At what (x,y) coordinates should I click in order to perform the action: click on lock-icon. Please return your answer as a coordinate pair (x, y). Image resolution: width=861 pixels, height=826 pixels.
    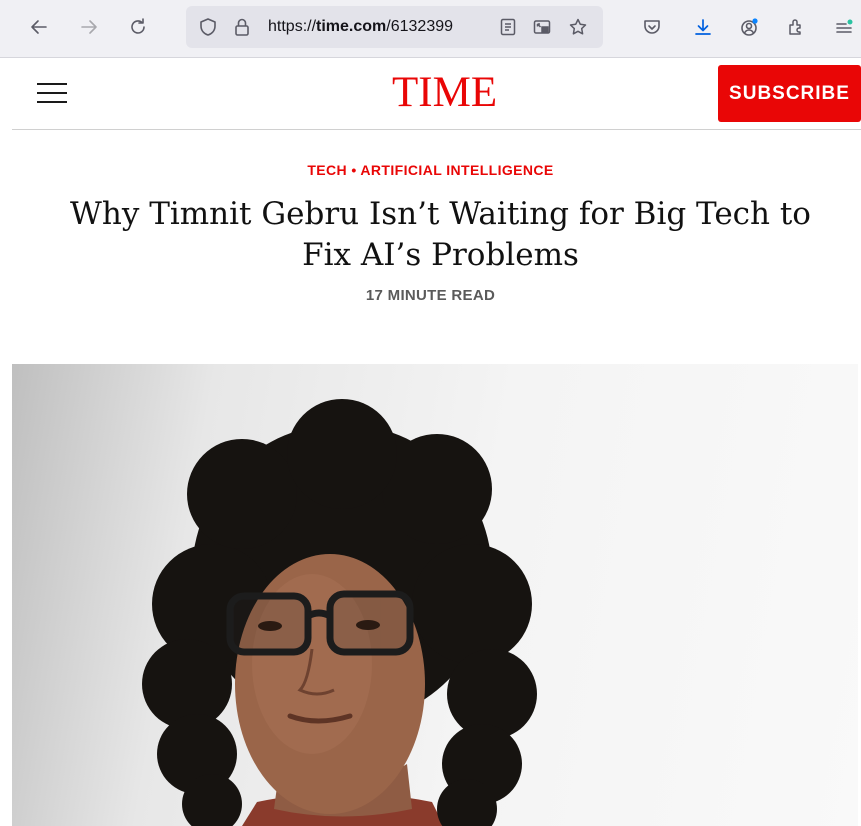
    Looking at the image, I should click on (242, 27).